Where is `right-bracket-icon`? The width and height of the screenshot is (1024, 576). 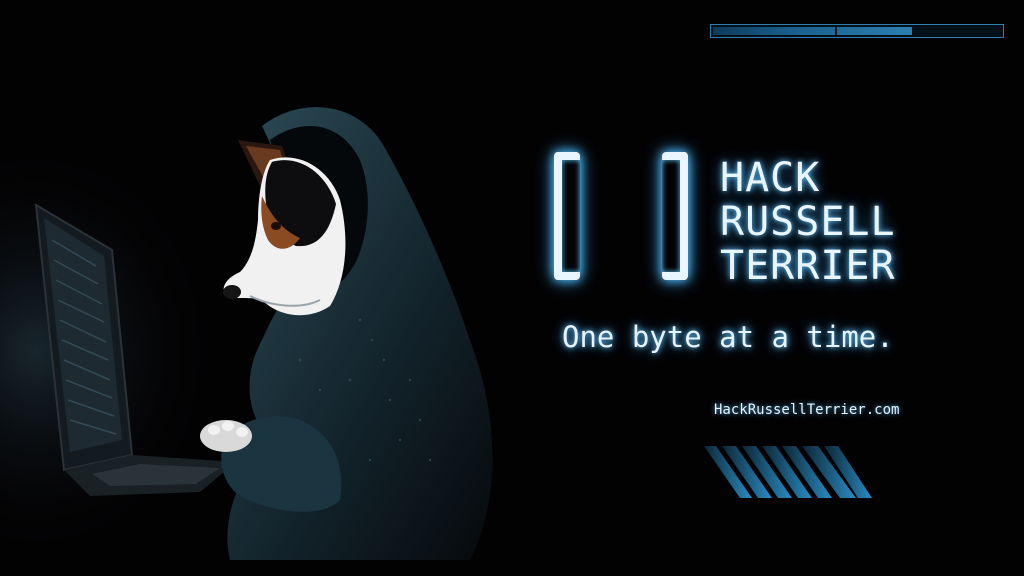 right-bracket-icon is located at coordinates (675, 216).